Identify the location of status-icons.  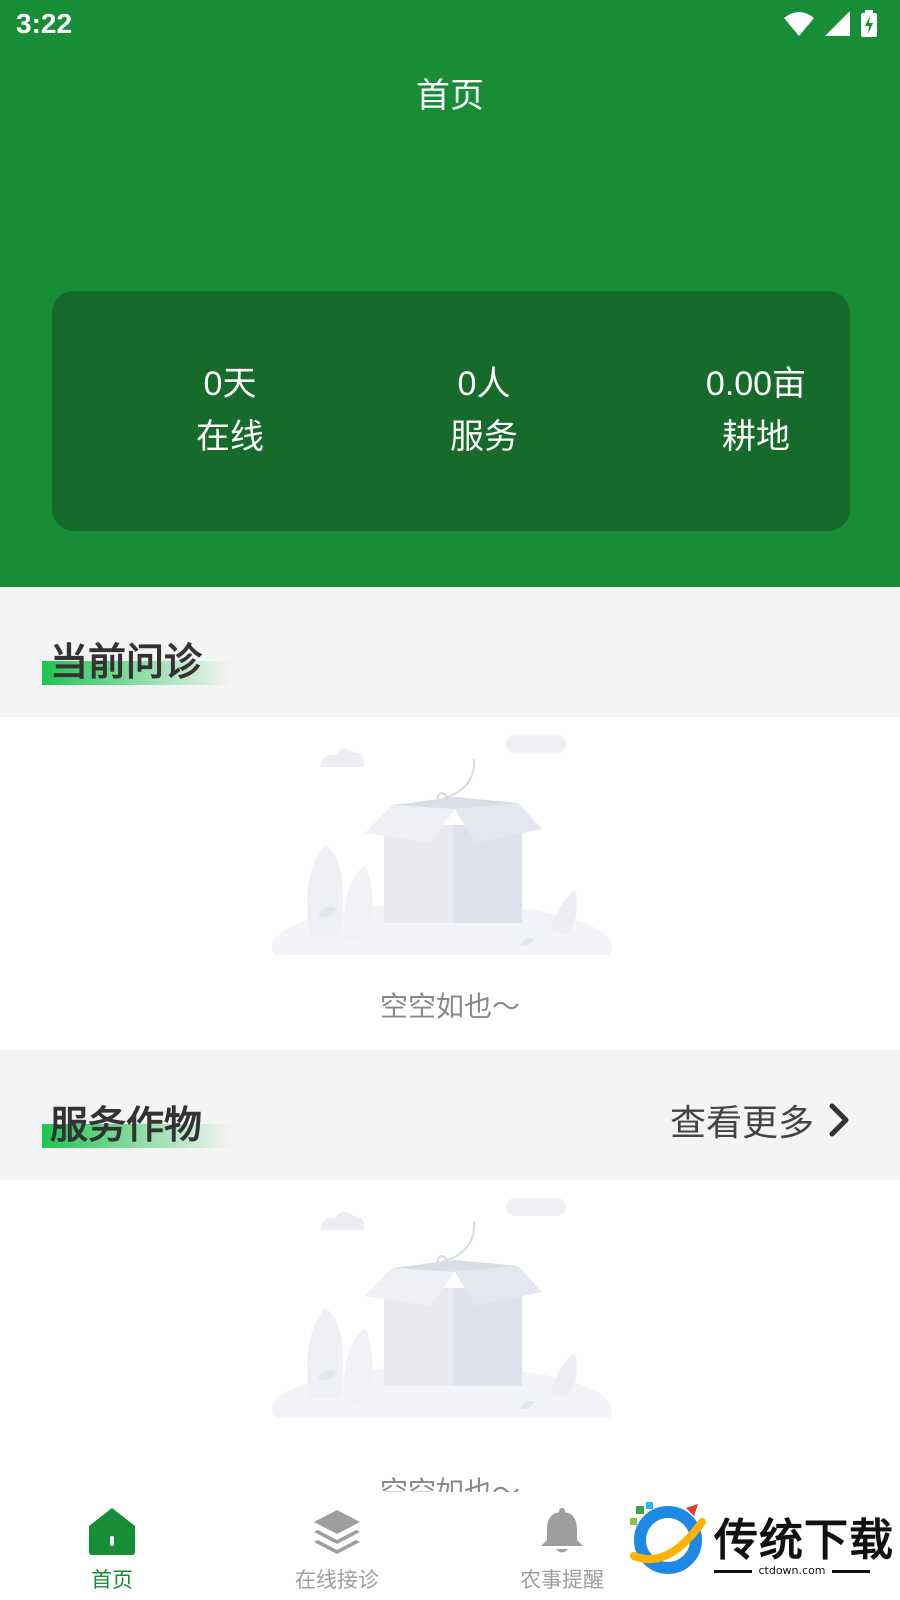
(831, 24).